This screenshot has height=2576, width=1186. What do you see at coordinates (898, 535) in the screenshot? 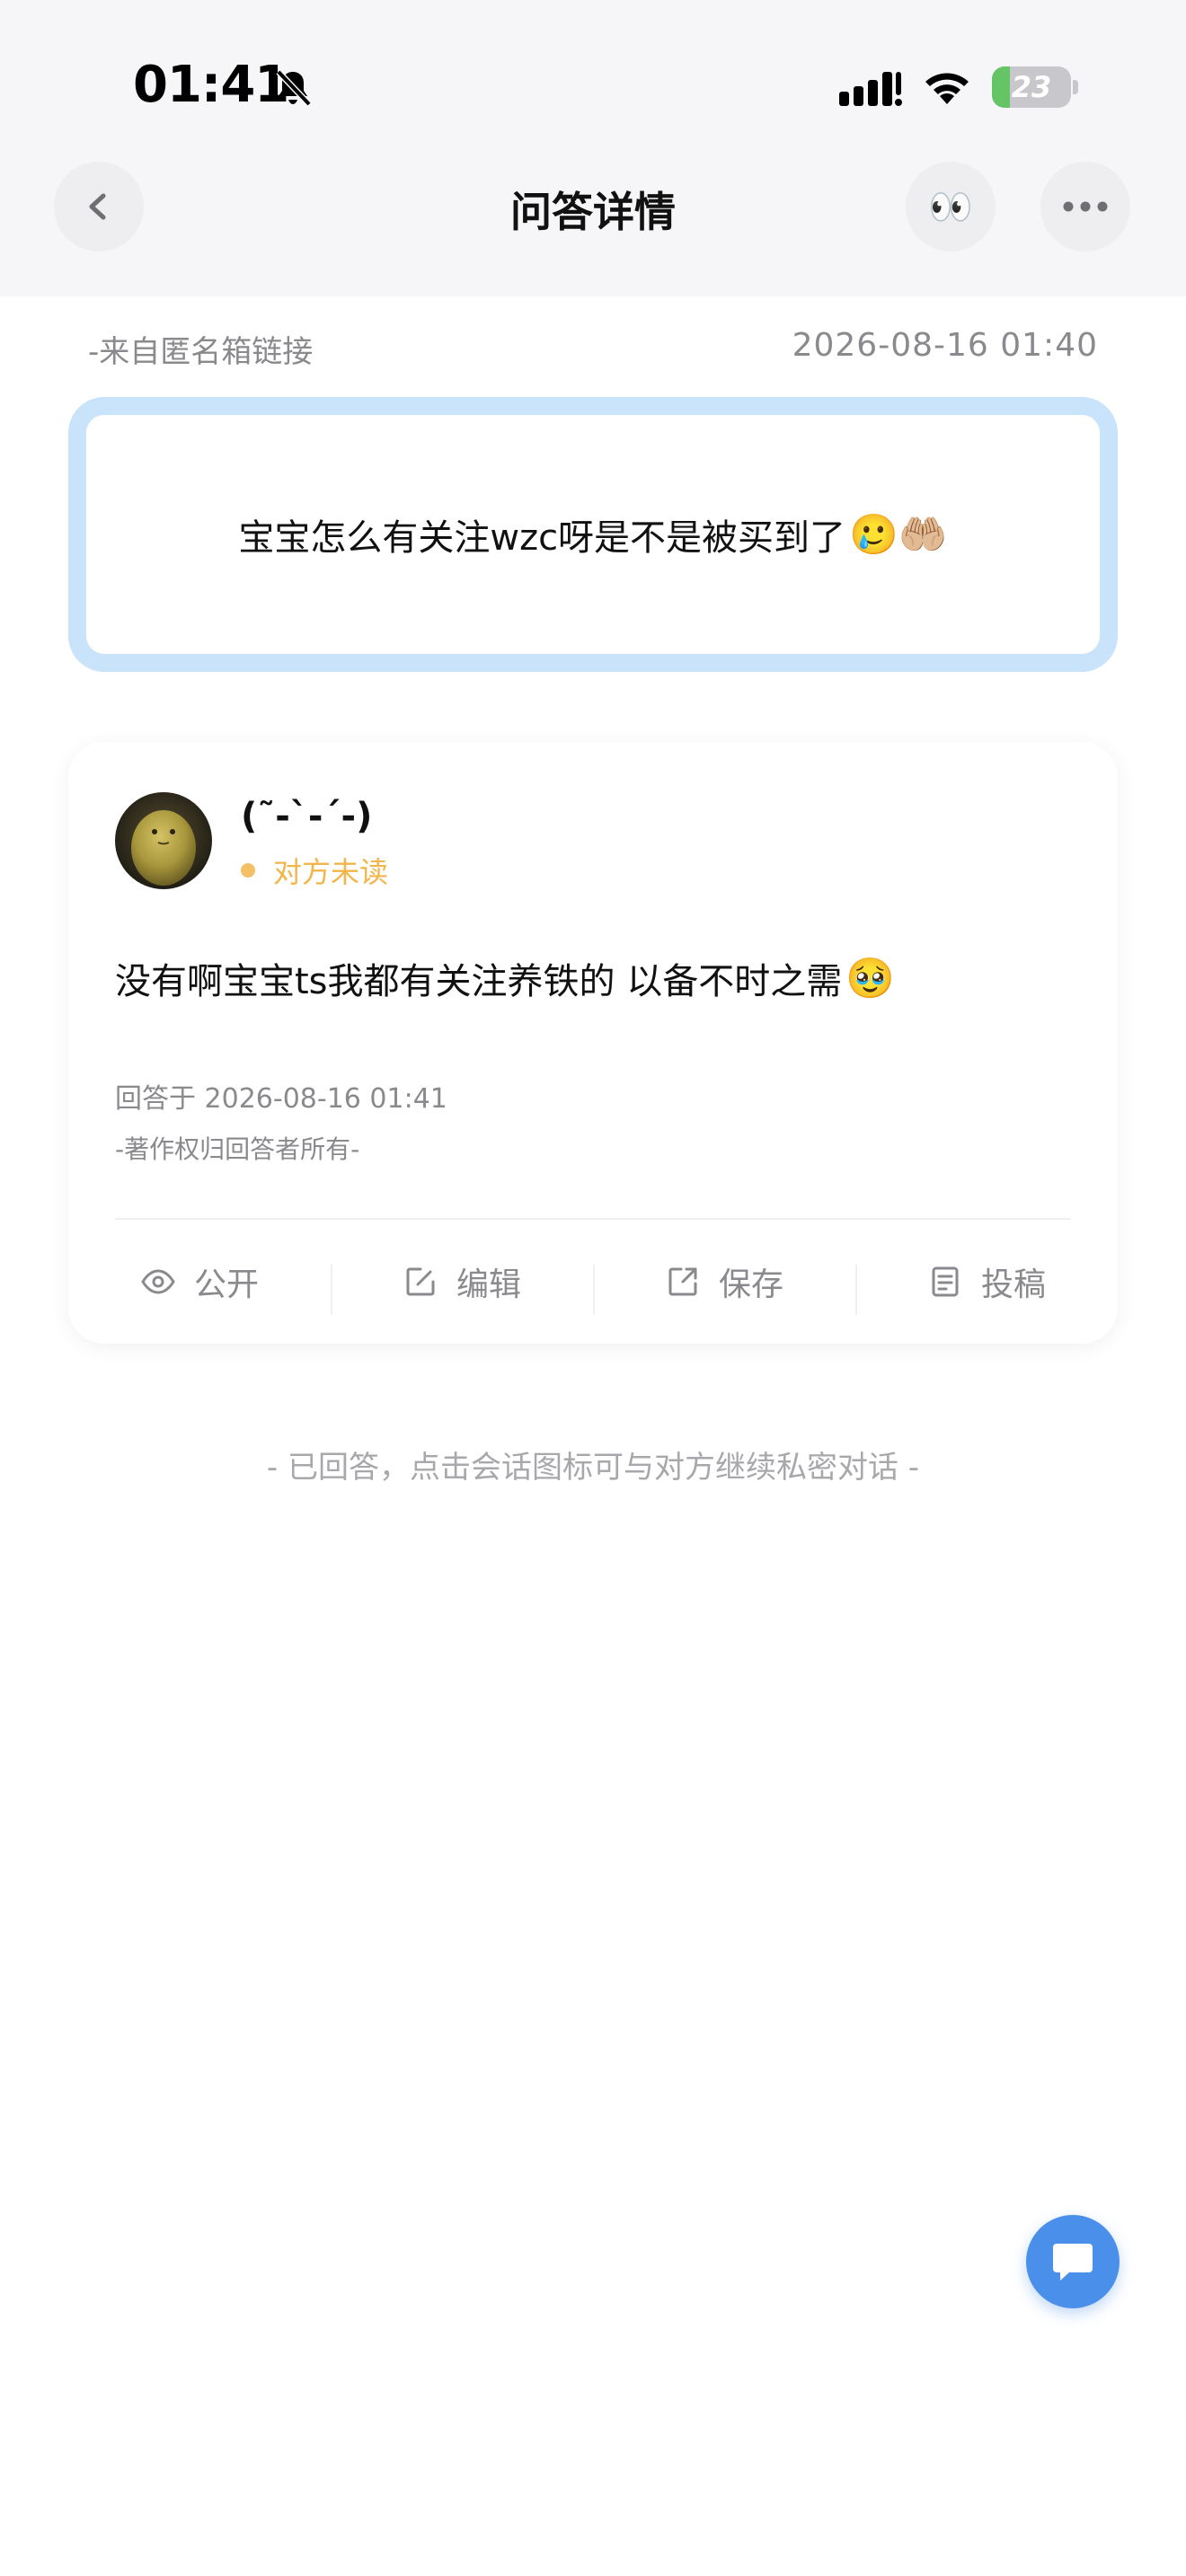
I see `question-emoji: 🥲🤲🏼` at bounding box center [898, 535].